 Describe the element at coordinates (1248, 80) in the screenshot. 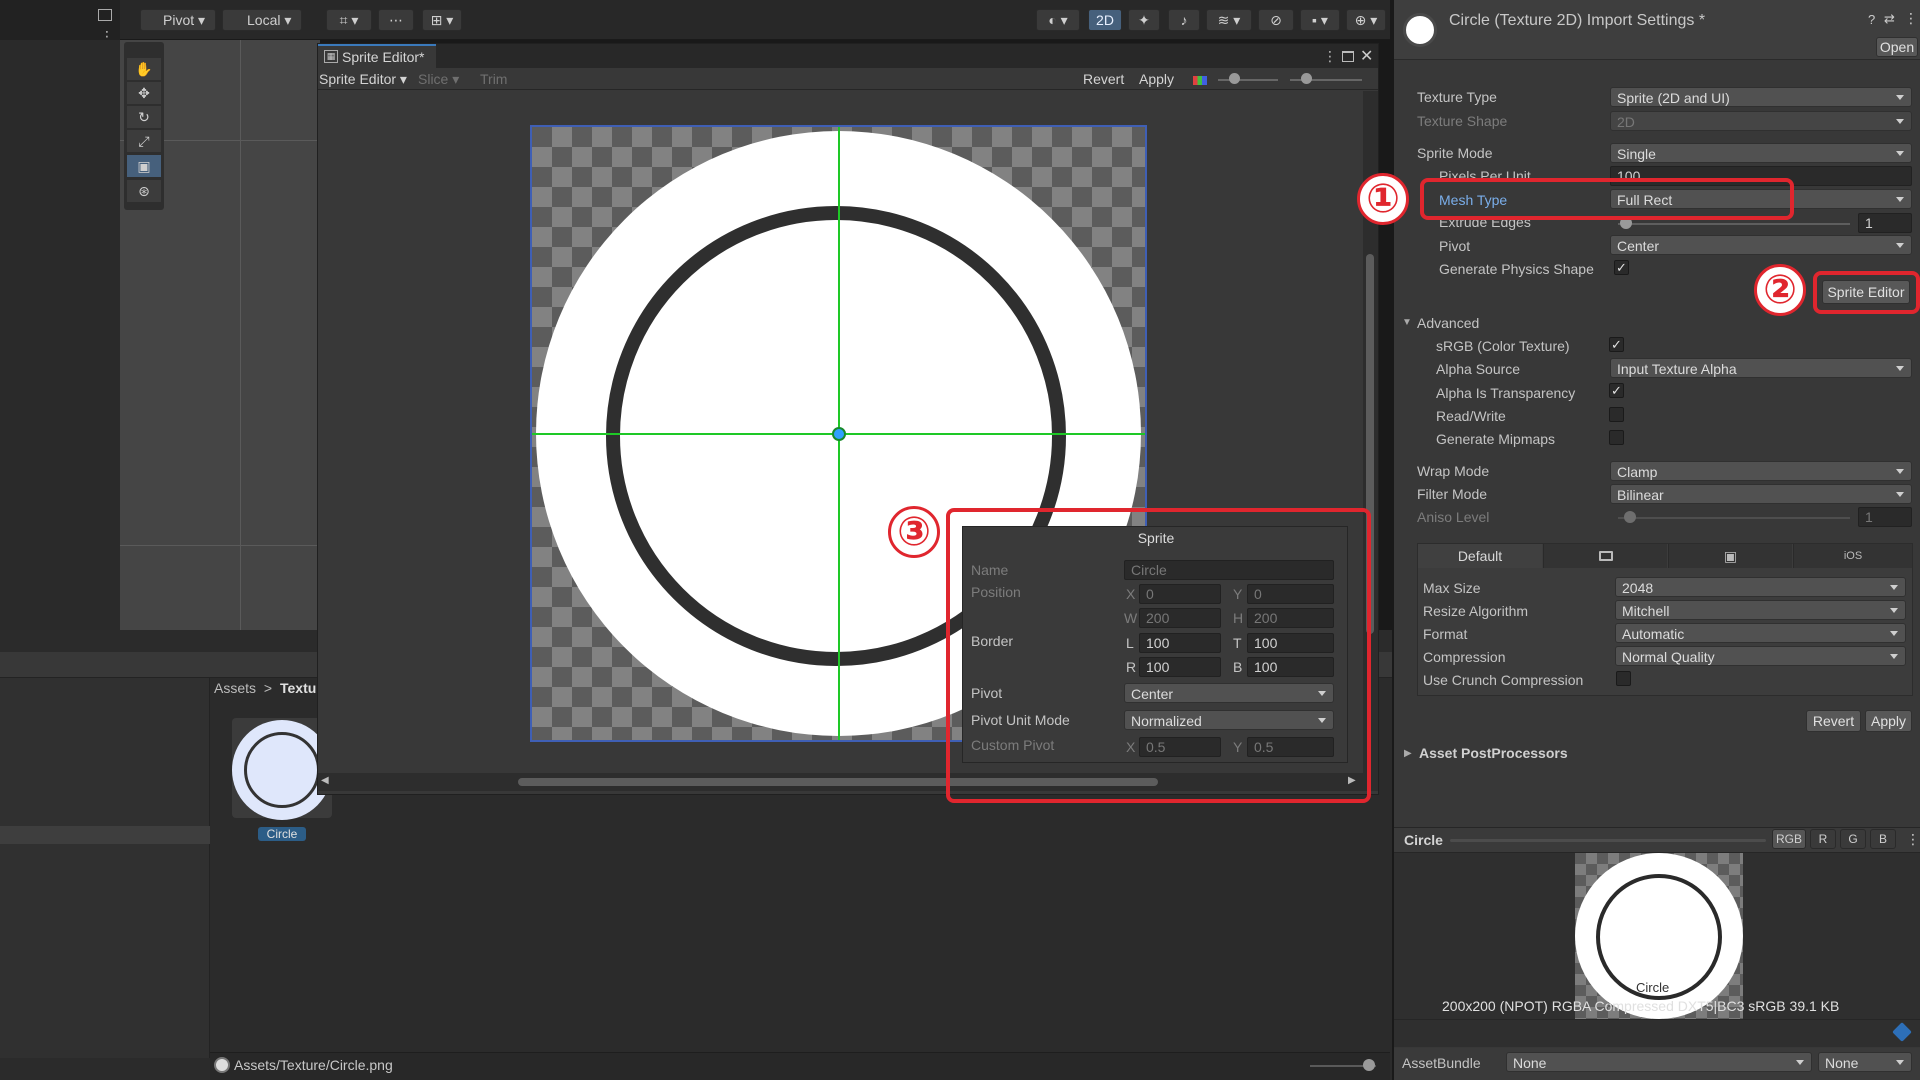

I see `zoom-slider` at that location.